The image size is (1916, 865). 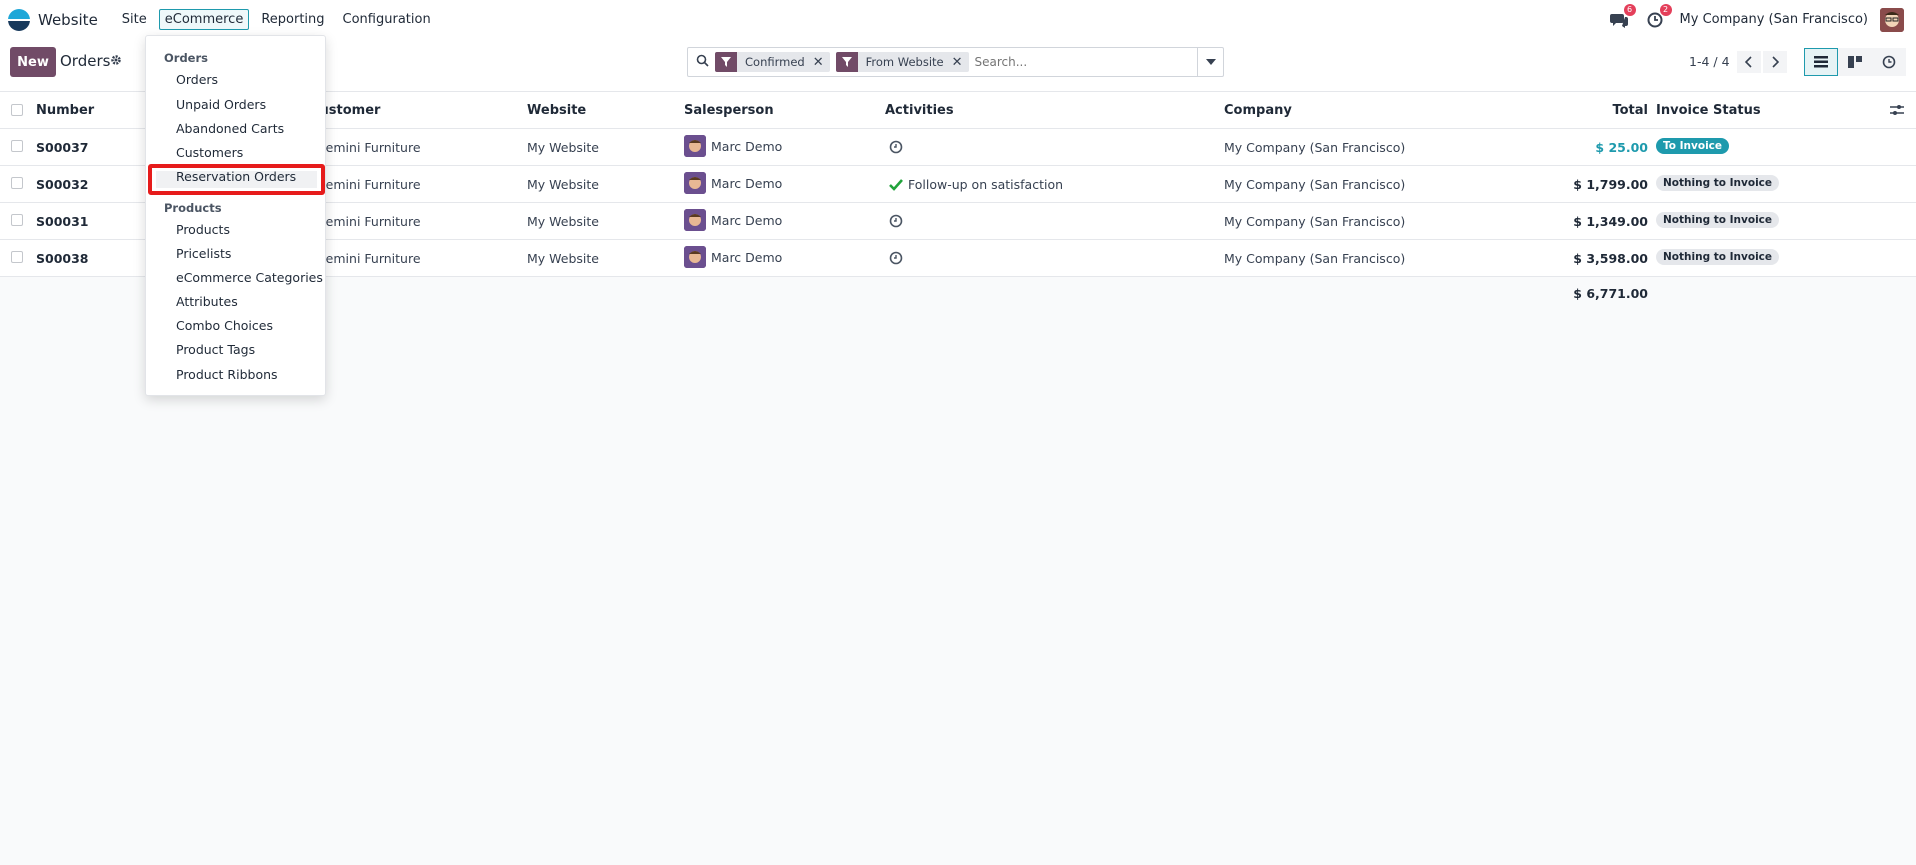 What do you see at coordinates (221, 104) in the screenshot?
I see `menu-item-unpaid-orders: Unpaid Orders` at bounding box center [221, 104].